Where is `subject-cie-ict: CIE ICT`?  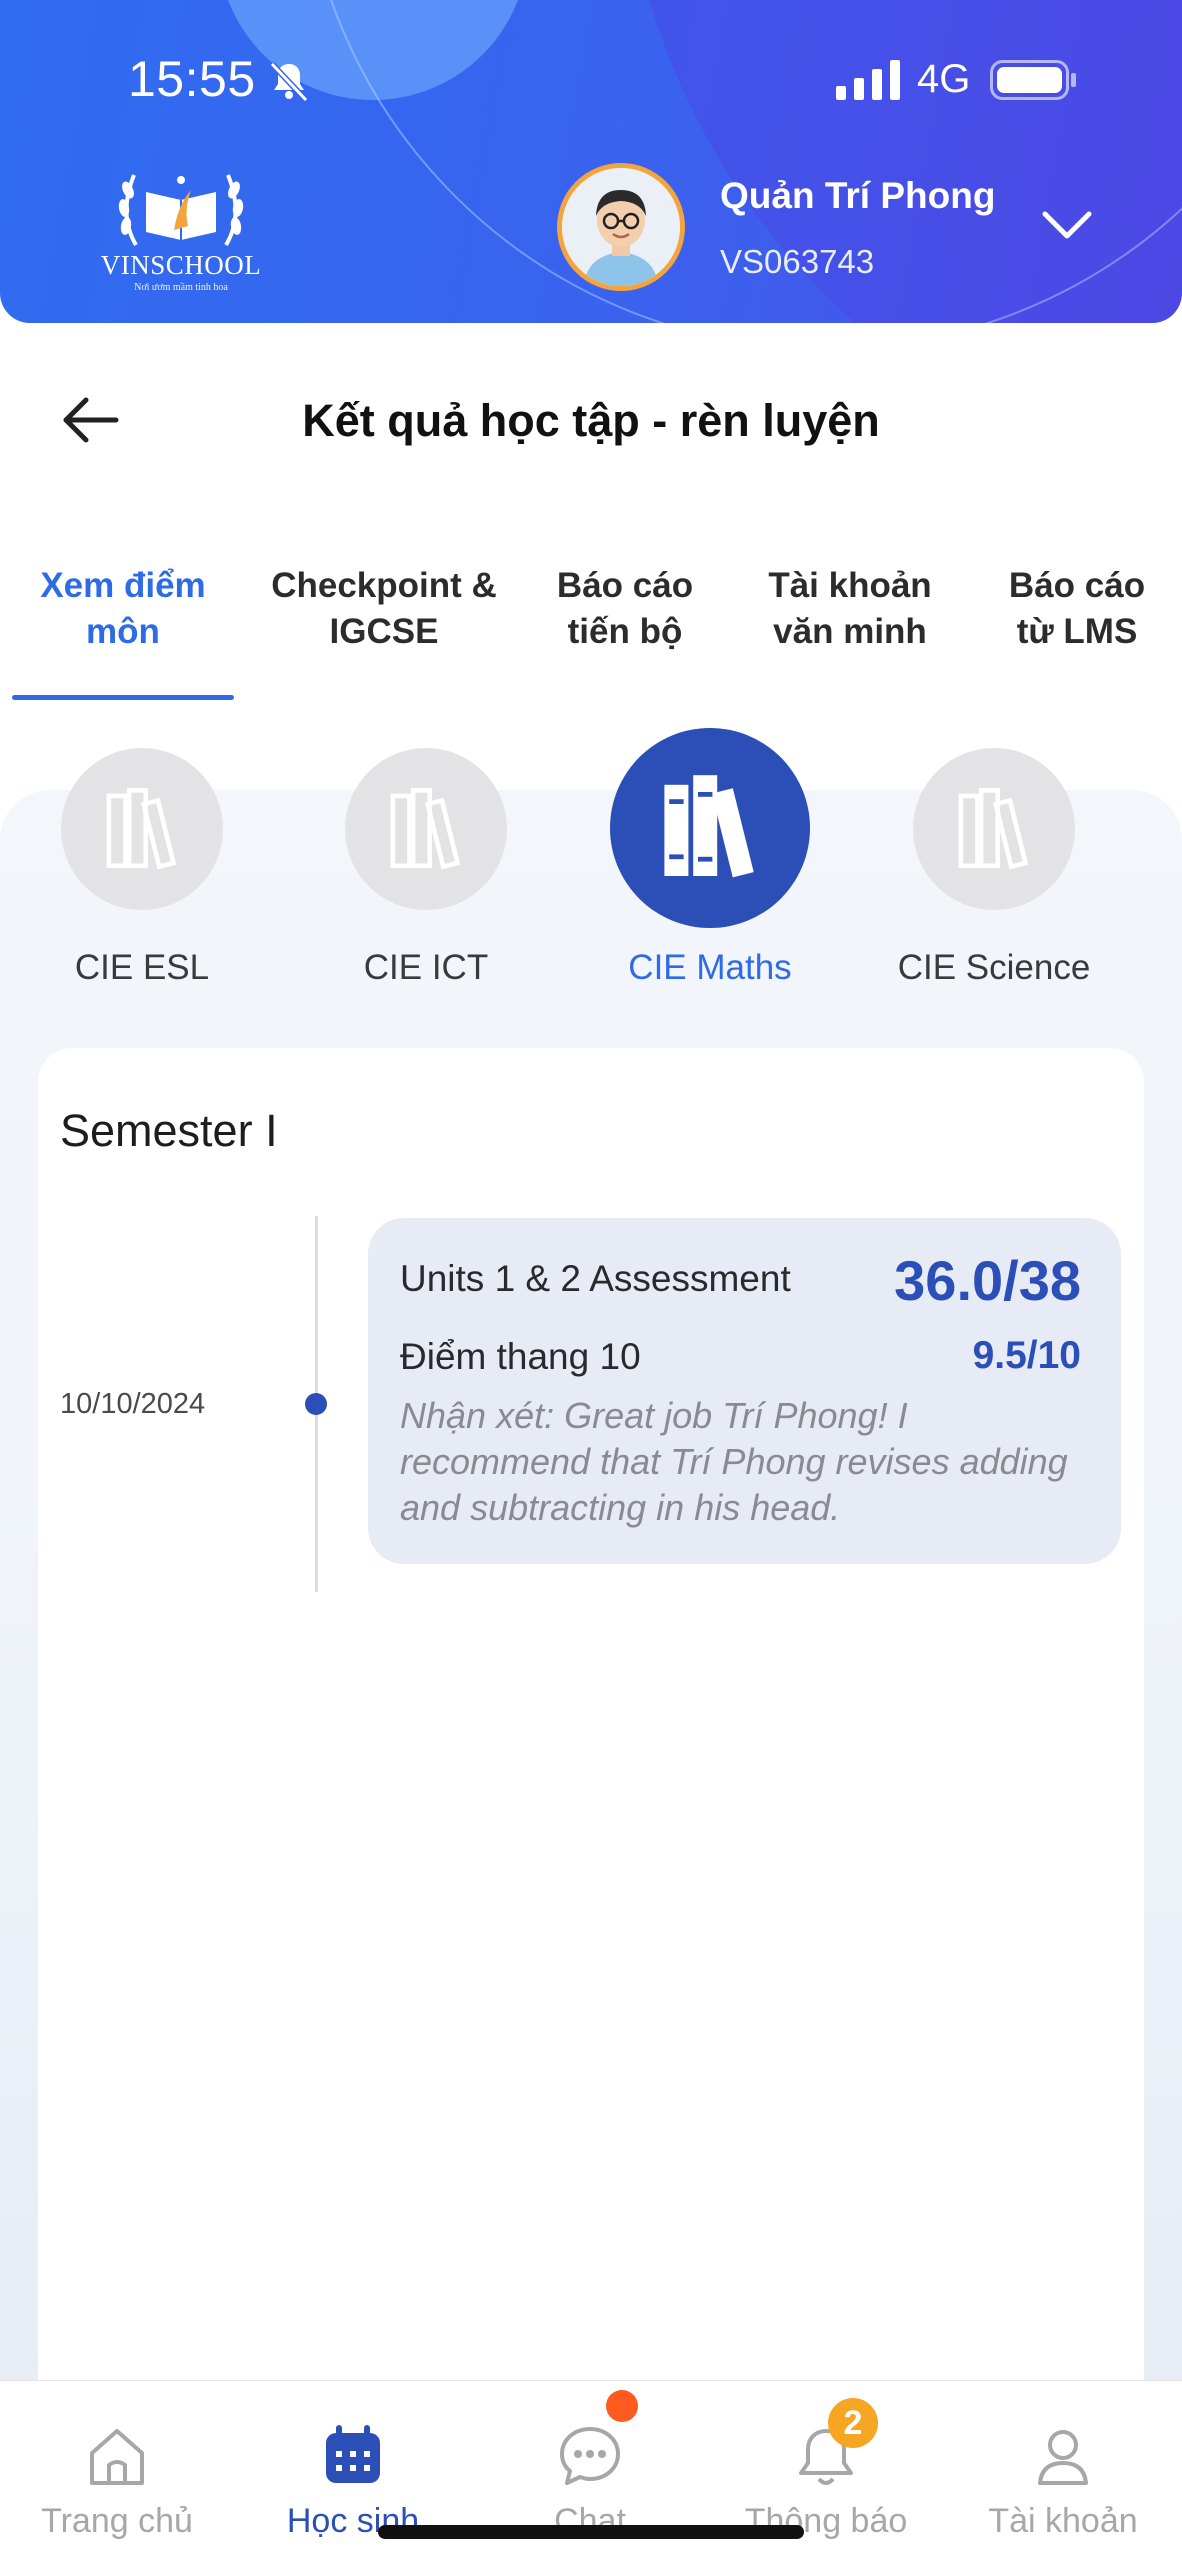
subject-cie-ict: CIE ICT is located at coordinates (426, 868).